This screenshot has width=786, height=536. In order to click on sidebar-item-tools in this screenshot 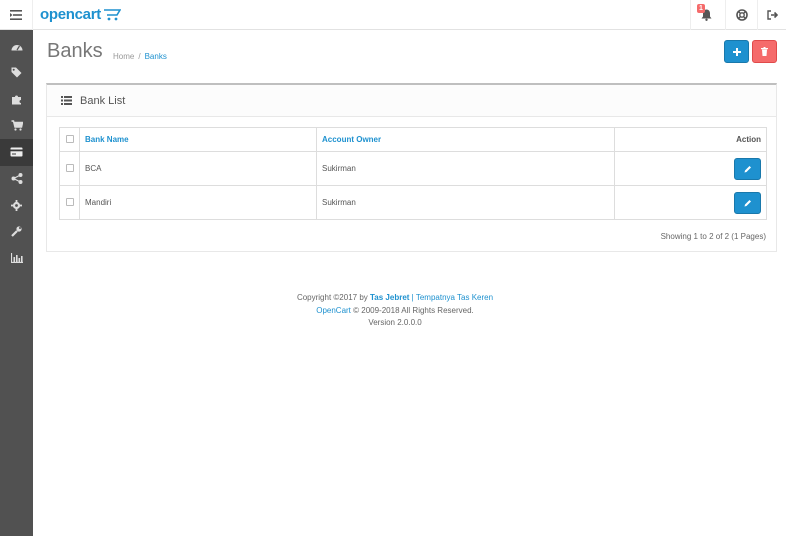, I will do `click(16, 232)`.